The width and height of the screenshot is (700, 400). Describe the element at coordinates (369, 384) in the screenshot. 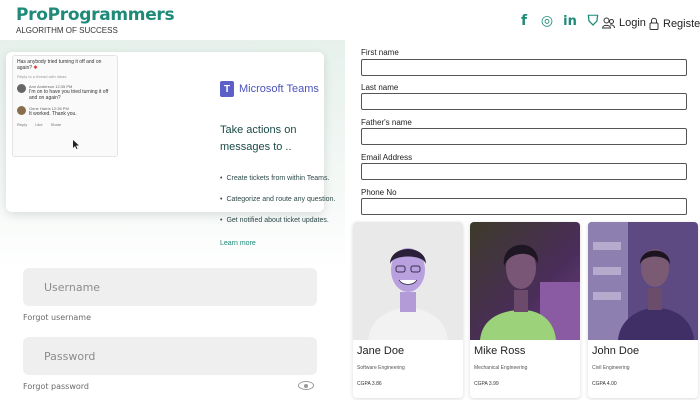

I see `profile-cgpa: CGPA 3.86` at that location.